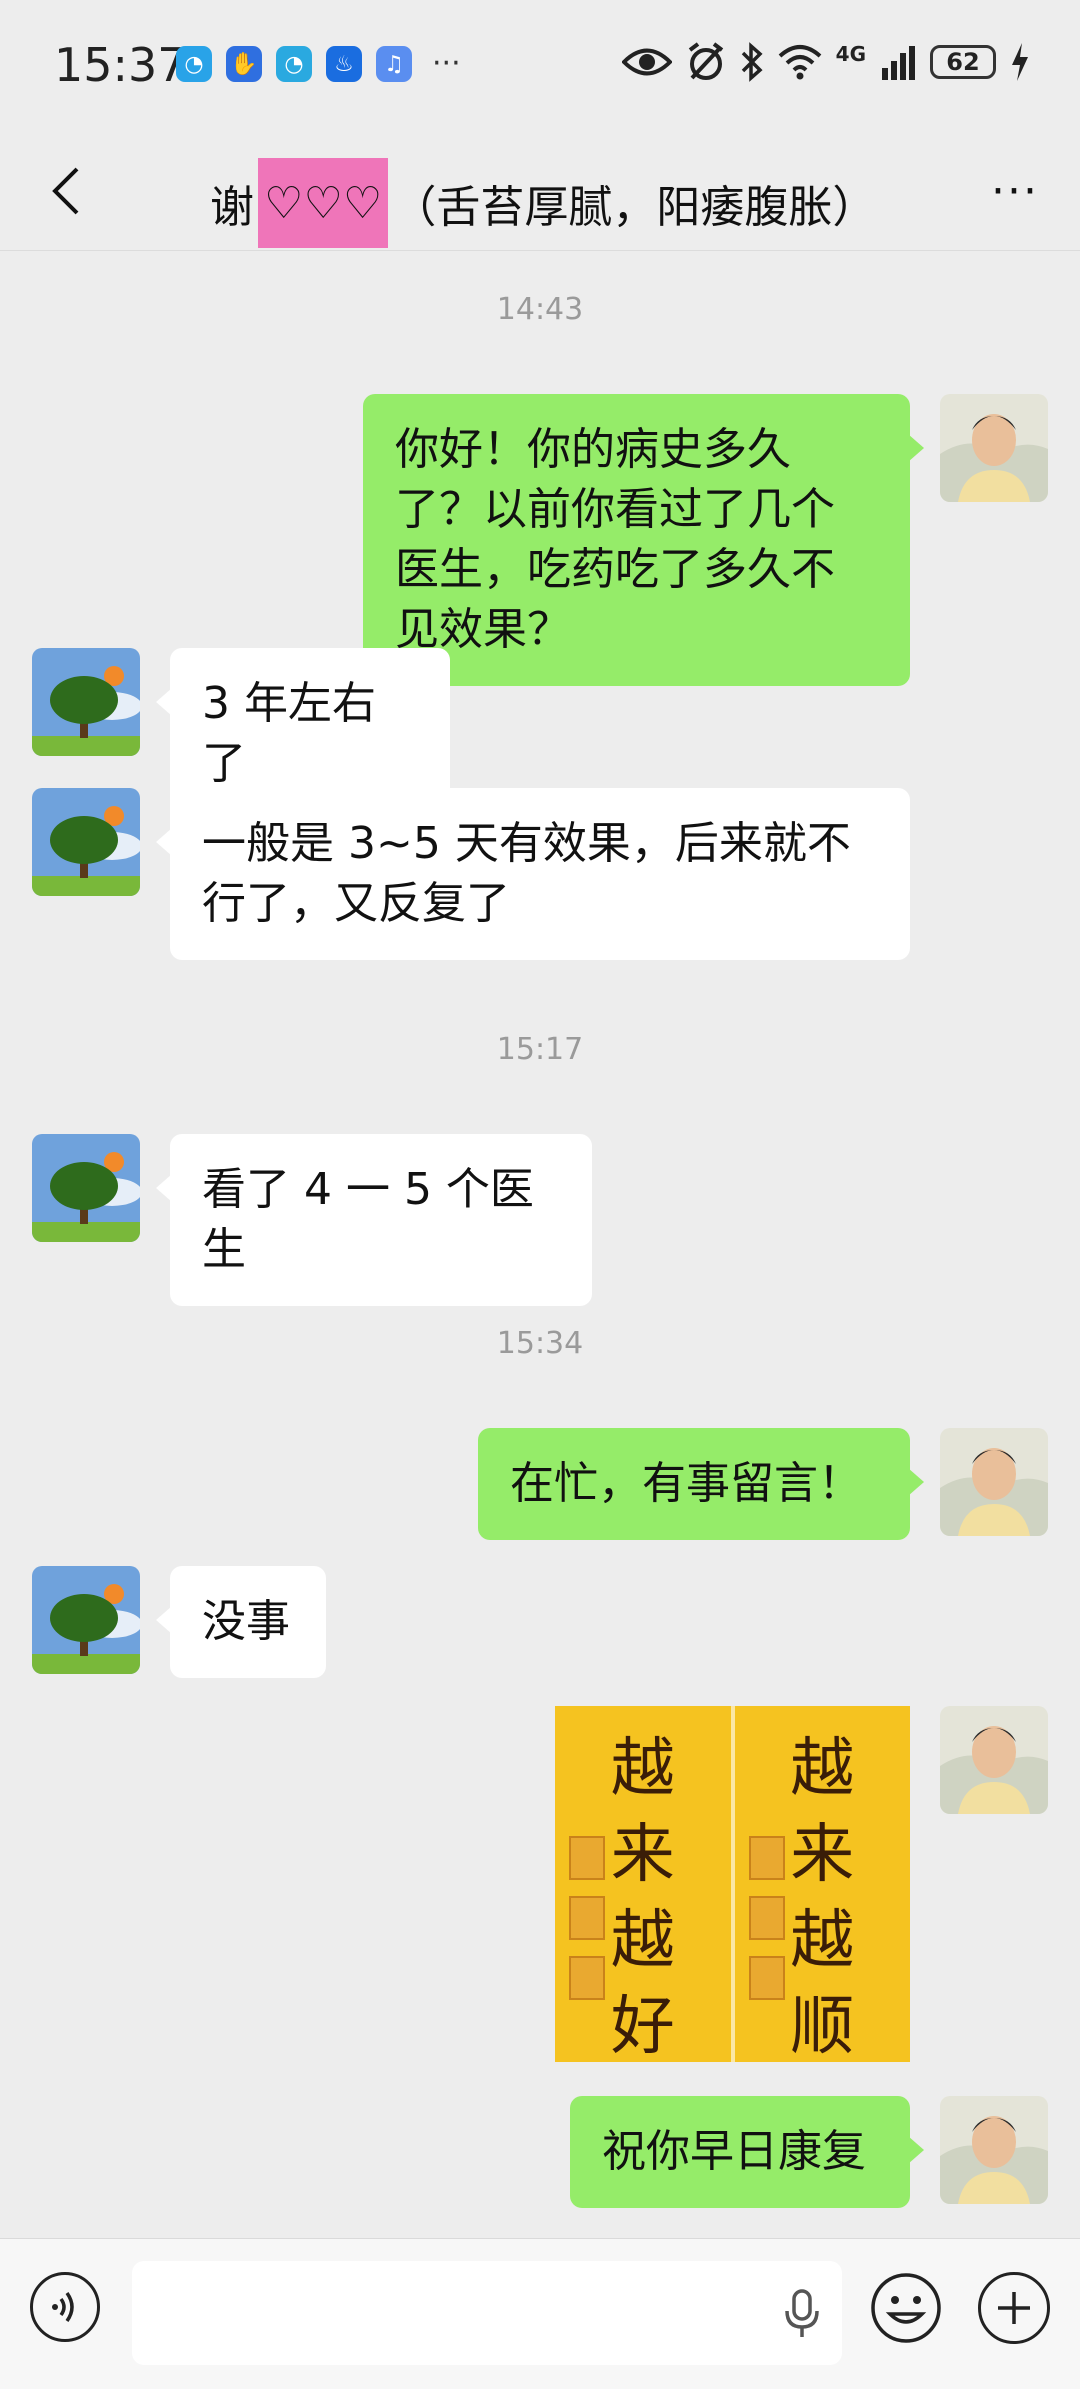 Image resolution: width=1080 pixels, height=2389 pixels. I want to click on shield-app-icon: ✋, so click(244, 64).